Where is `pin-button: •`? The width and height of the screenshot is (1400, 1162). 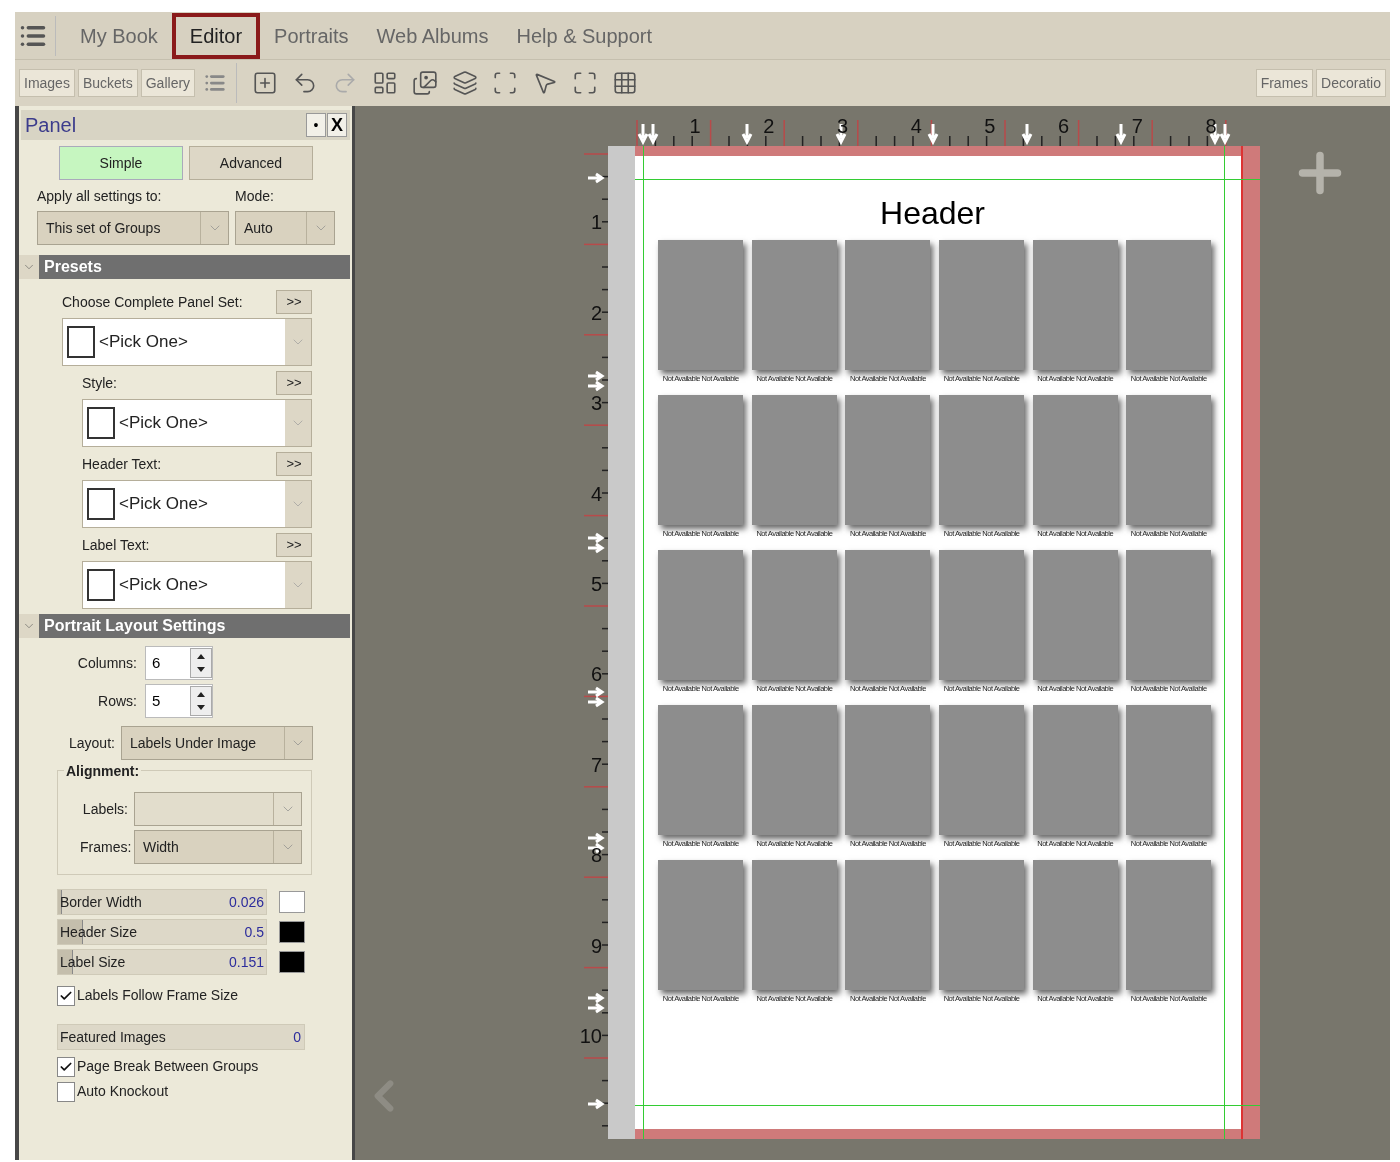
pin-button: • is located at coordinates (316, 125).